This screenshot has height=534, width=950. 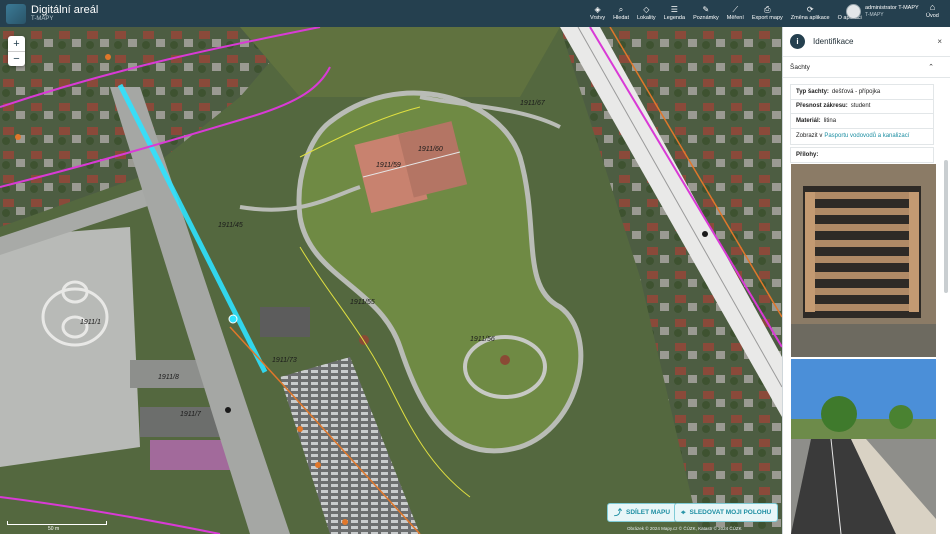 What do you see at coordinates (932, 7) in the screenshot?
I see `home-icon: ⌂` at bounding box center [932, 7].